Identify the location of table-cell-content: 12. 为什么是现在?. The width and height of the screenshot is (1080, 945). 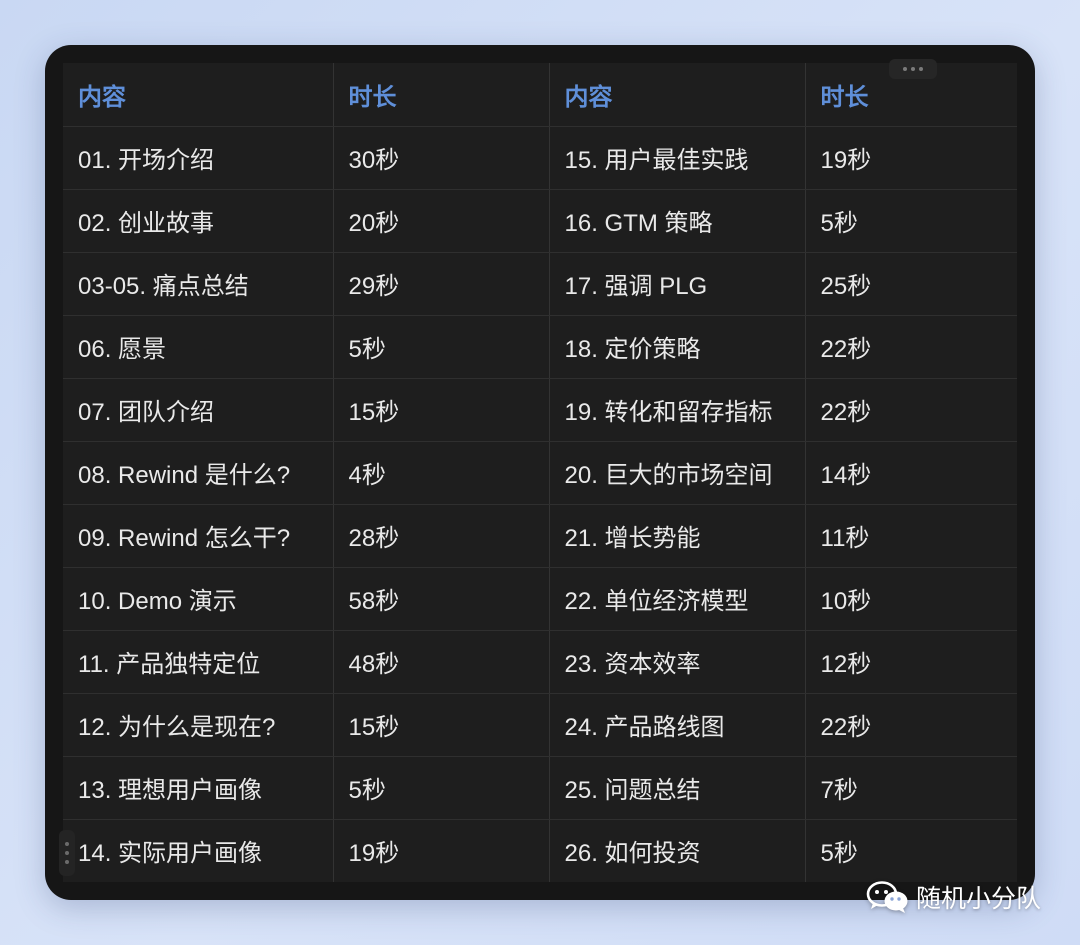
(198, 725).